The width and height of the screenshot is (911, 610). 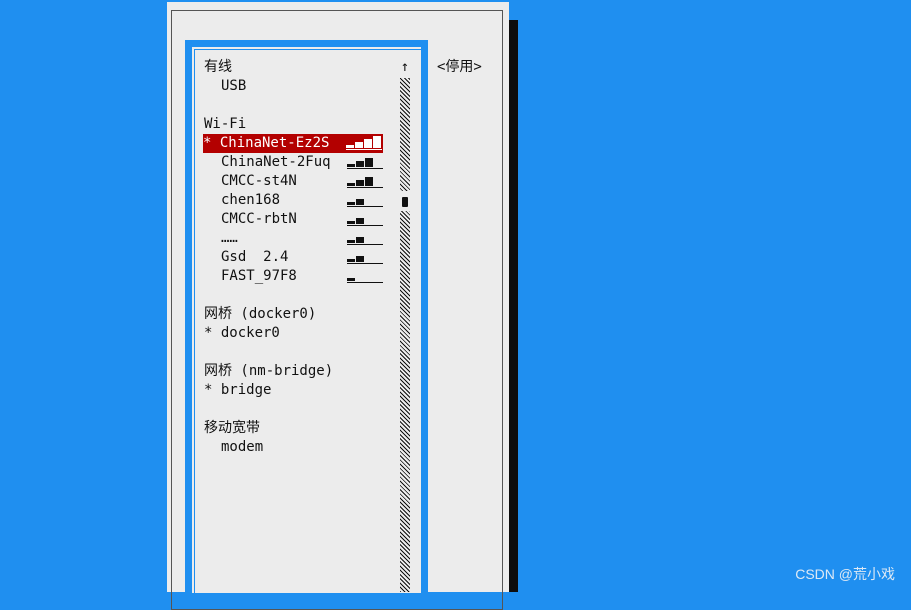 What do you see at coordinates (218, 67) in the screenshot?
I see `section-wired: 有线` at bounding box center [218, 67].